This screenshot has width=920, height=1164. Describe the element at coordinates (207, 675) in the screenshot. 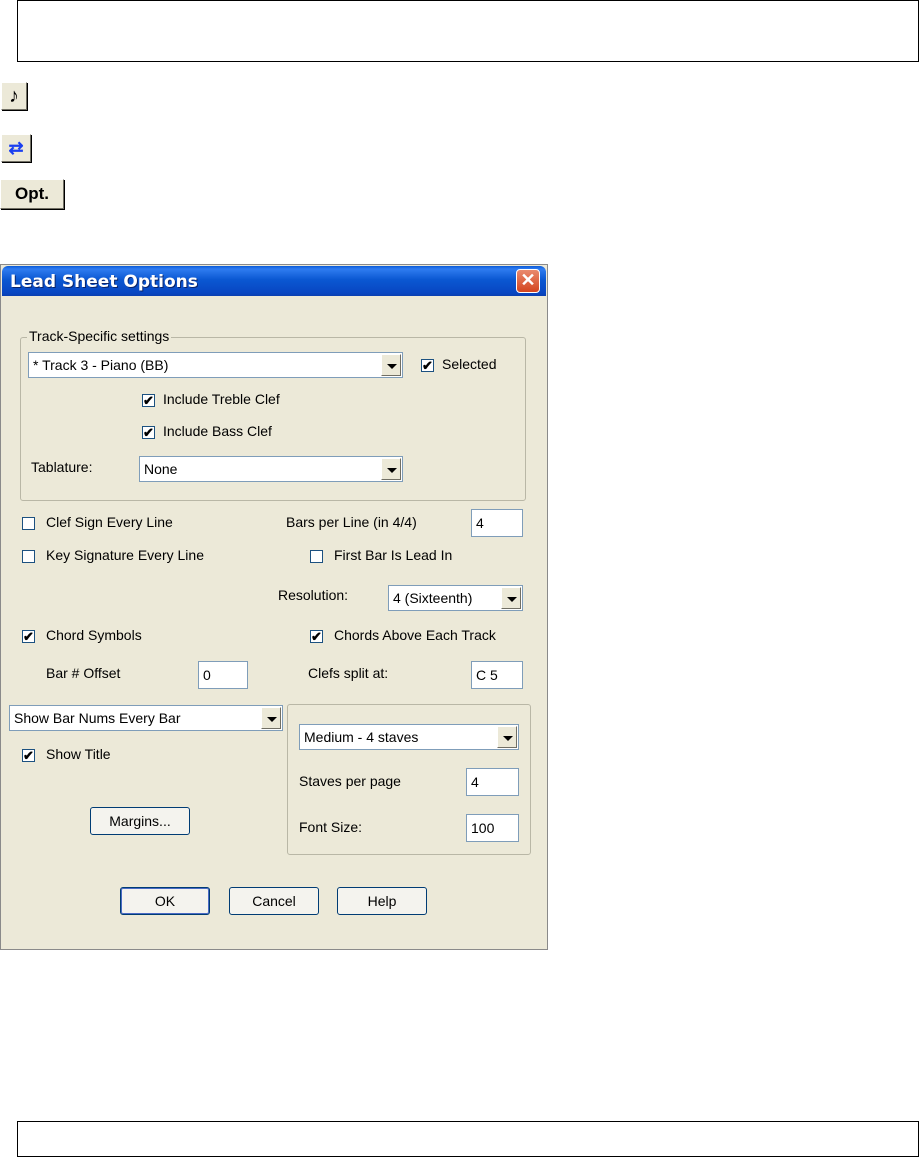

I see `bar-offset-value: 0` at that location.